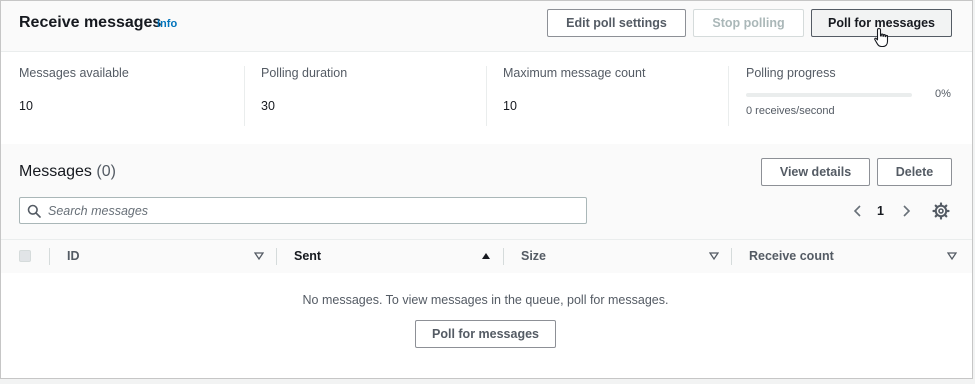 The image size is (975, 384). What do you see at coordinates (268, 106) in the screenshot?
I see `stat-value: 30` at bounding box center [268, 106].